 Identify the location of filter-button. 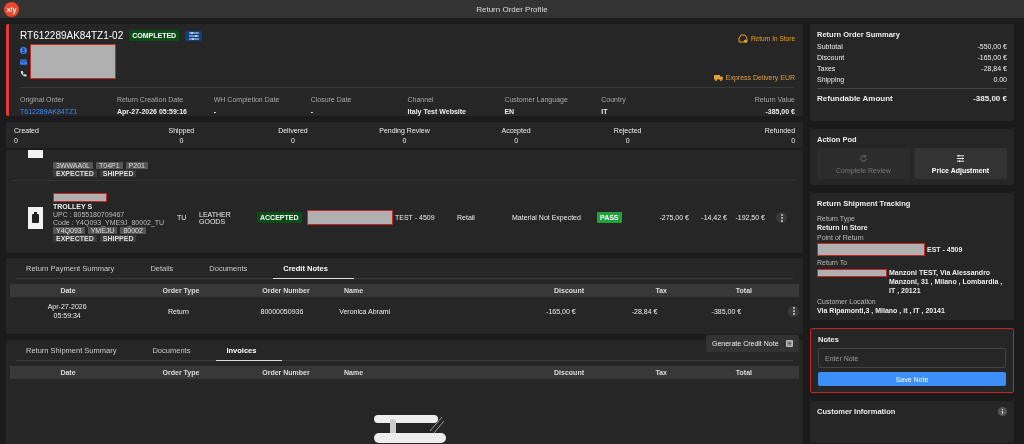
(194, 35).